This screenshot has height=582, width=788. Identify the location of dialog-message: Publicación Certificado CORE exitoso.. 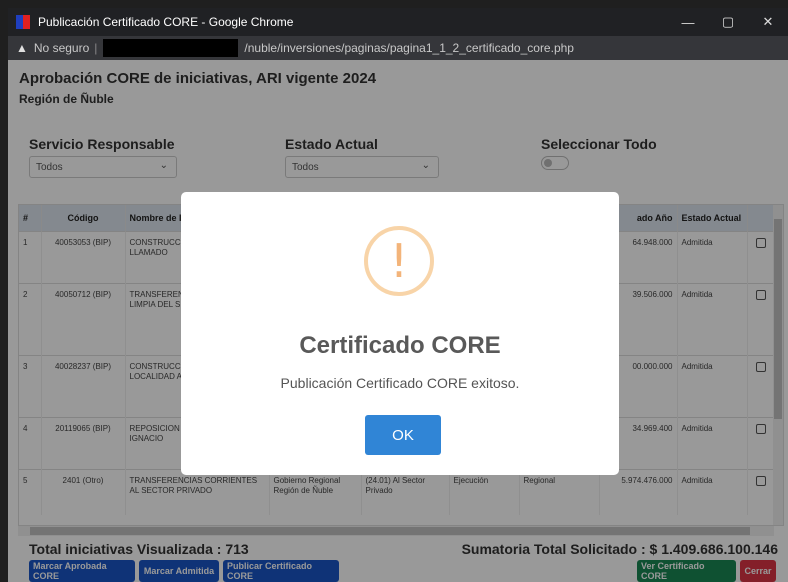
(400, 383).